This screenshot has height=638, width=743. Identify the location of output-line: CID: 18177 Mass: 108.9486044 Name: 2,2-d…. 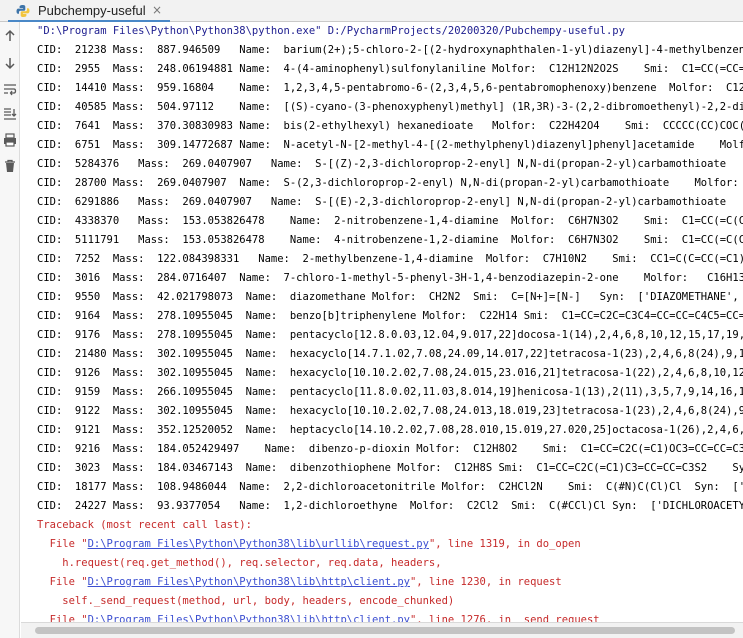
(390, 487).